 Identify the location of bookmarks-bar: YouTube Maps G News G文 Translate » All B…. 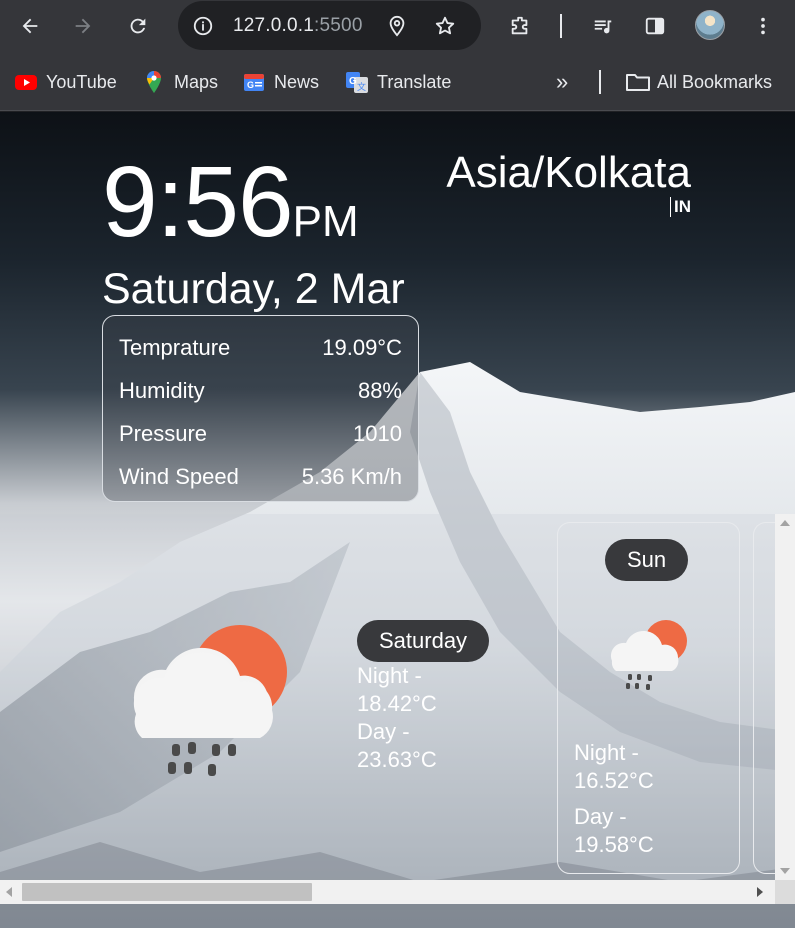
(397, 81).